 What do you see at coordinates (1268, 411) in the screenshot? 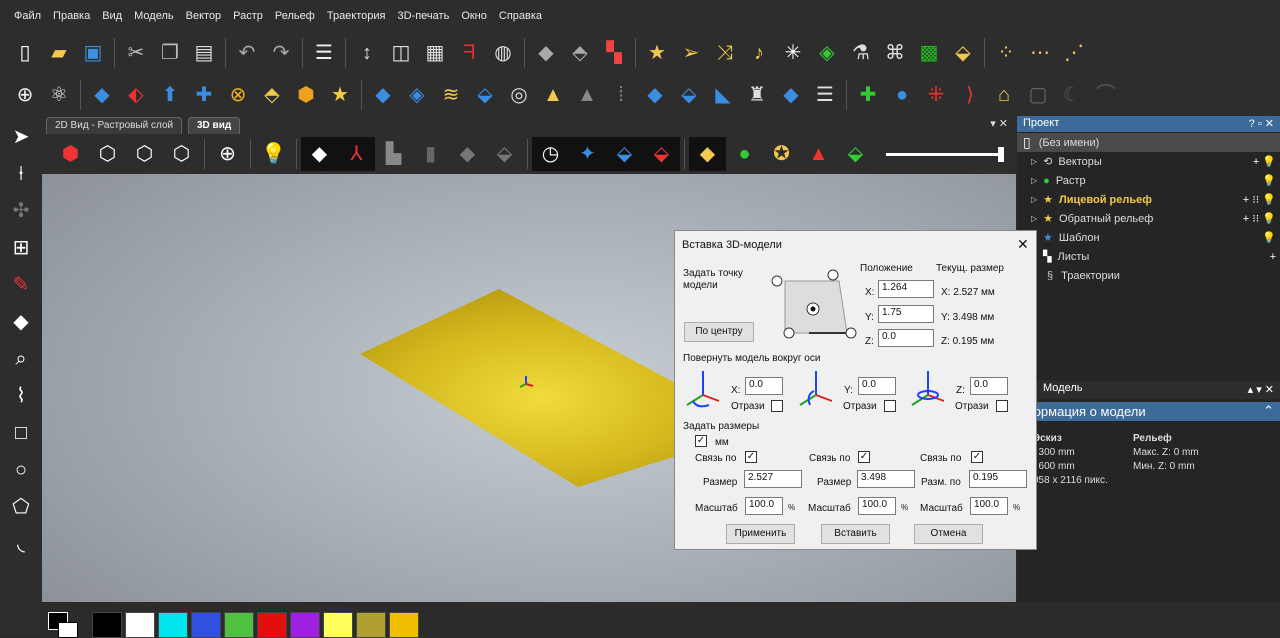
I see `collapse-icon: ⌃` at bounding box center [1268, 411].